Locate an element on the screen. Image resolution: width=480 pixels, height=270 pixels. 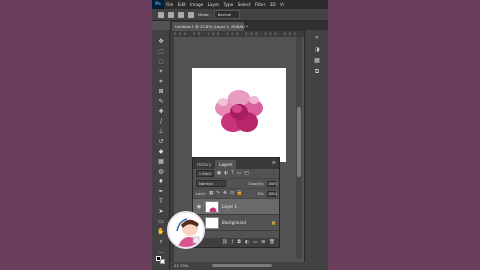
tab-layers: Layers is located at coordinates (226, 164).